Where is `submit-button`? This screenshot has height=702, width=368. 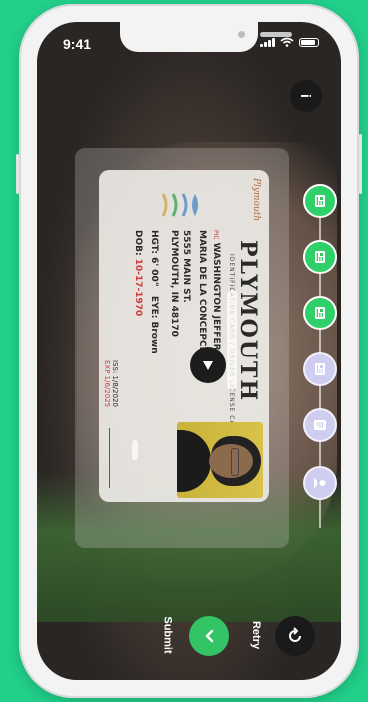 submit-button is located at coordinates (209, 636).